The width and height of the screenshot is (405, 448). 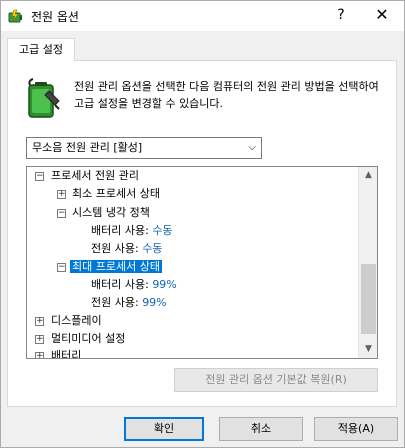 I want to click on ok-button: 확인, so click(x=164, y=429).